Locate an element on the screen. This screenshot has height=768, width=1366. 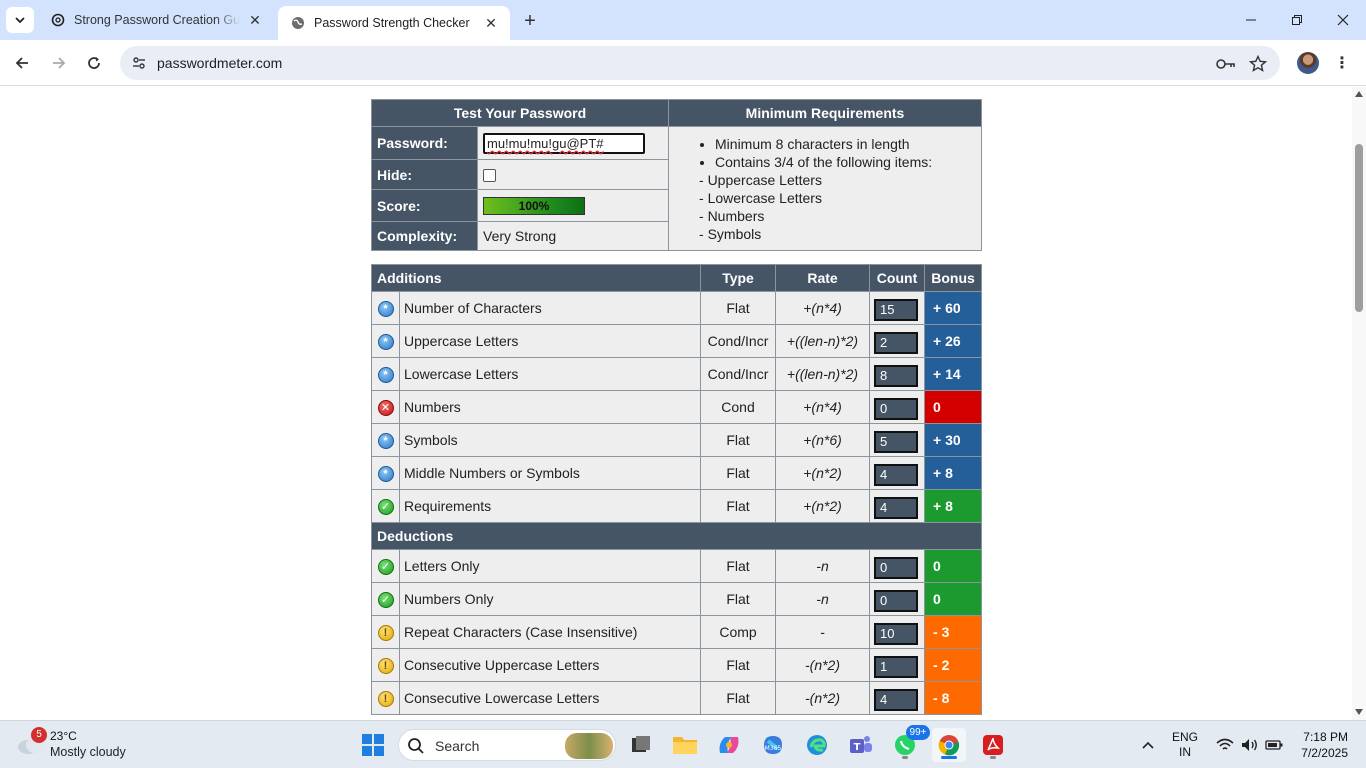
minimize-button is located at coordinates (1251, 20).